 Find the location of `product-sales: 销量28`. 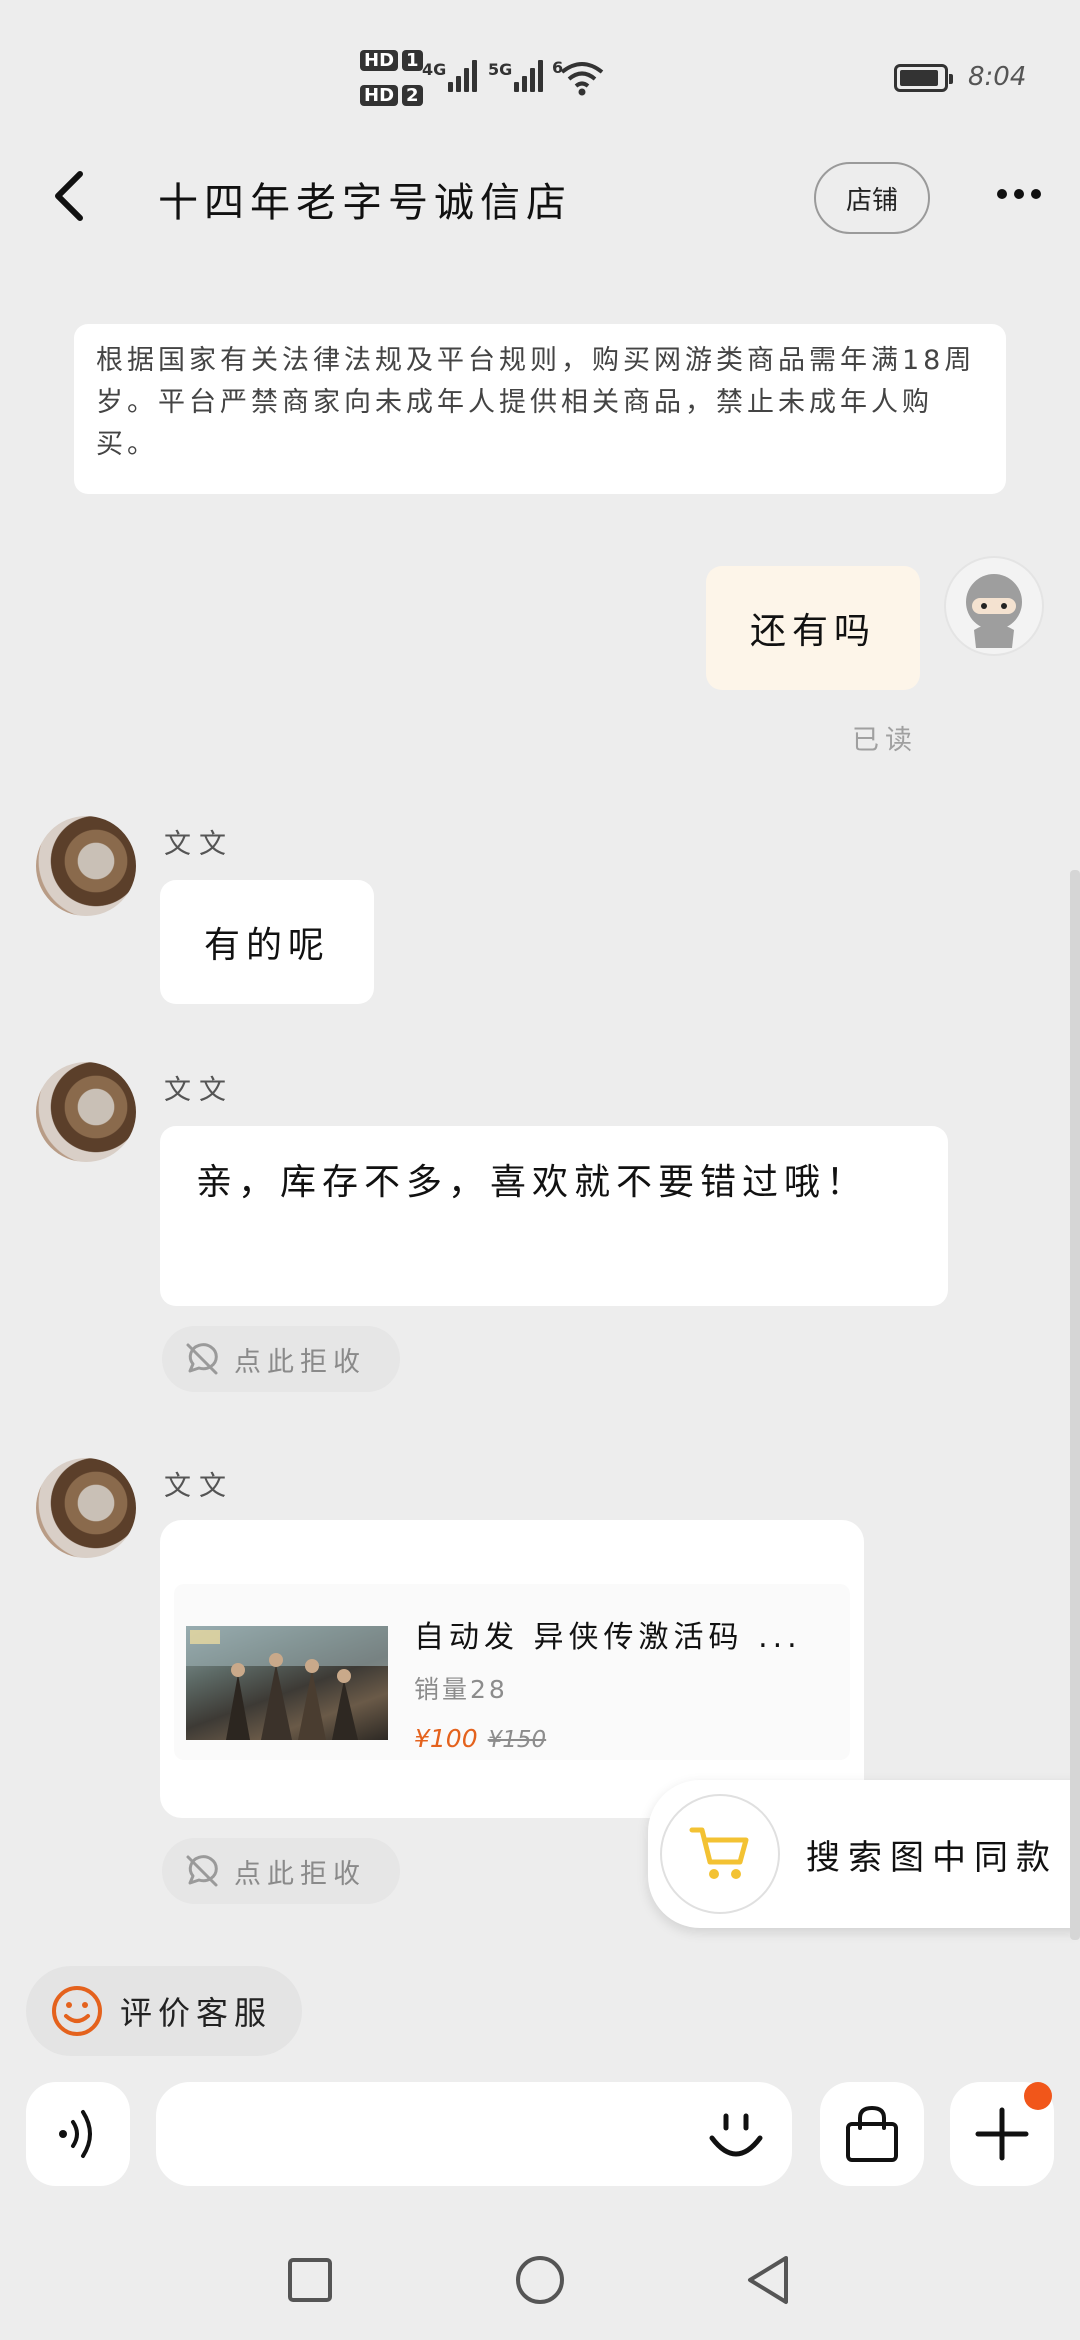

product-sales: 销量28 is located at coordinates (461, 1689).